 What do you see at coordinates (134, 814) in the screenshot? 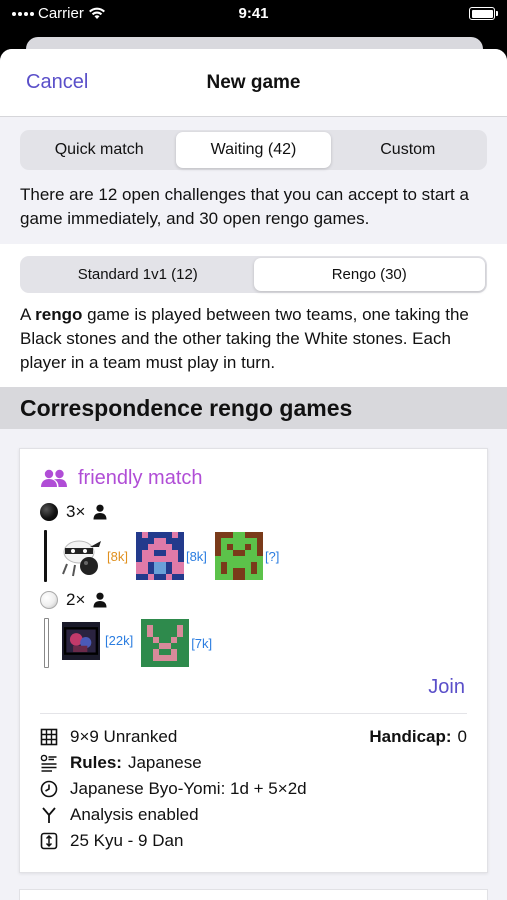
I see `analysis-status: Analysis enabled` at bounding box center [134, 814].